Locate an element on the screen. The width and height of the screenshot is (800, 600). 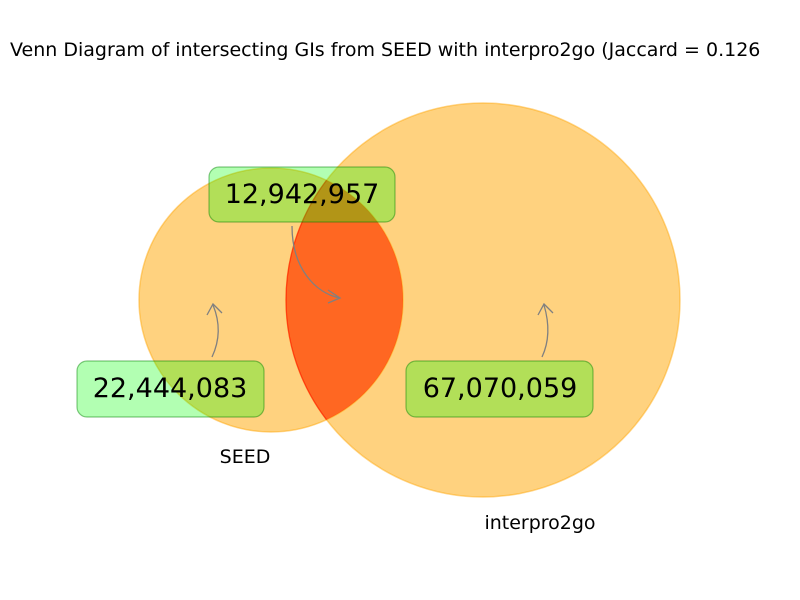
count-label-interpro2go-only: 67,070,059 is located at coordinates (499, 389).